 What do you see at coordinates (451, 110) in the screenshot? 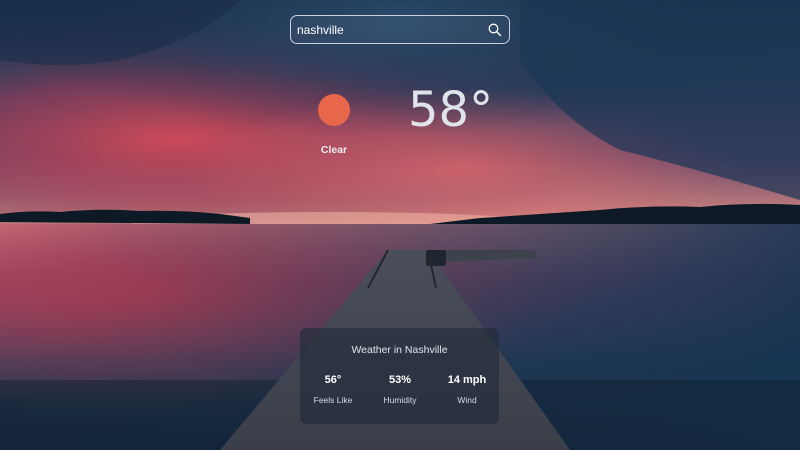
I see `current-temperature: 58°` at bounding box center [451, 110].